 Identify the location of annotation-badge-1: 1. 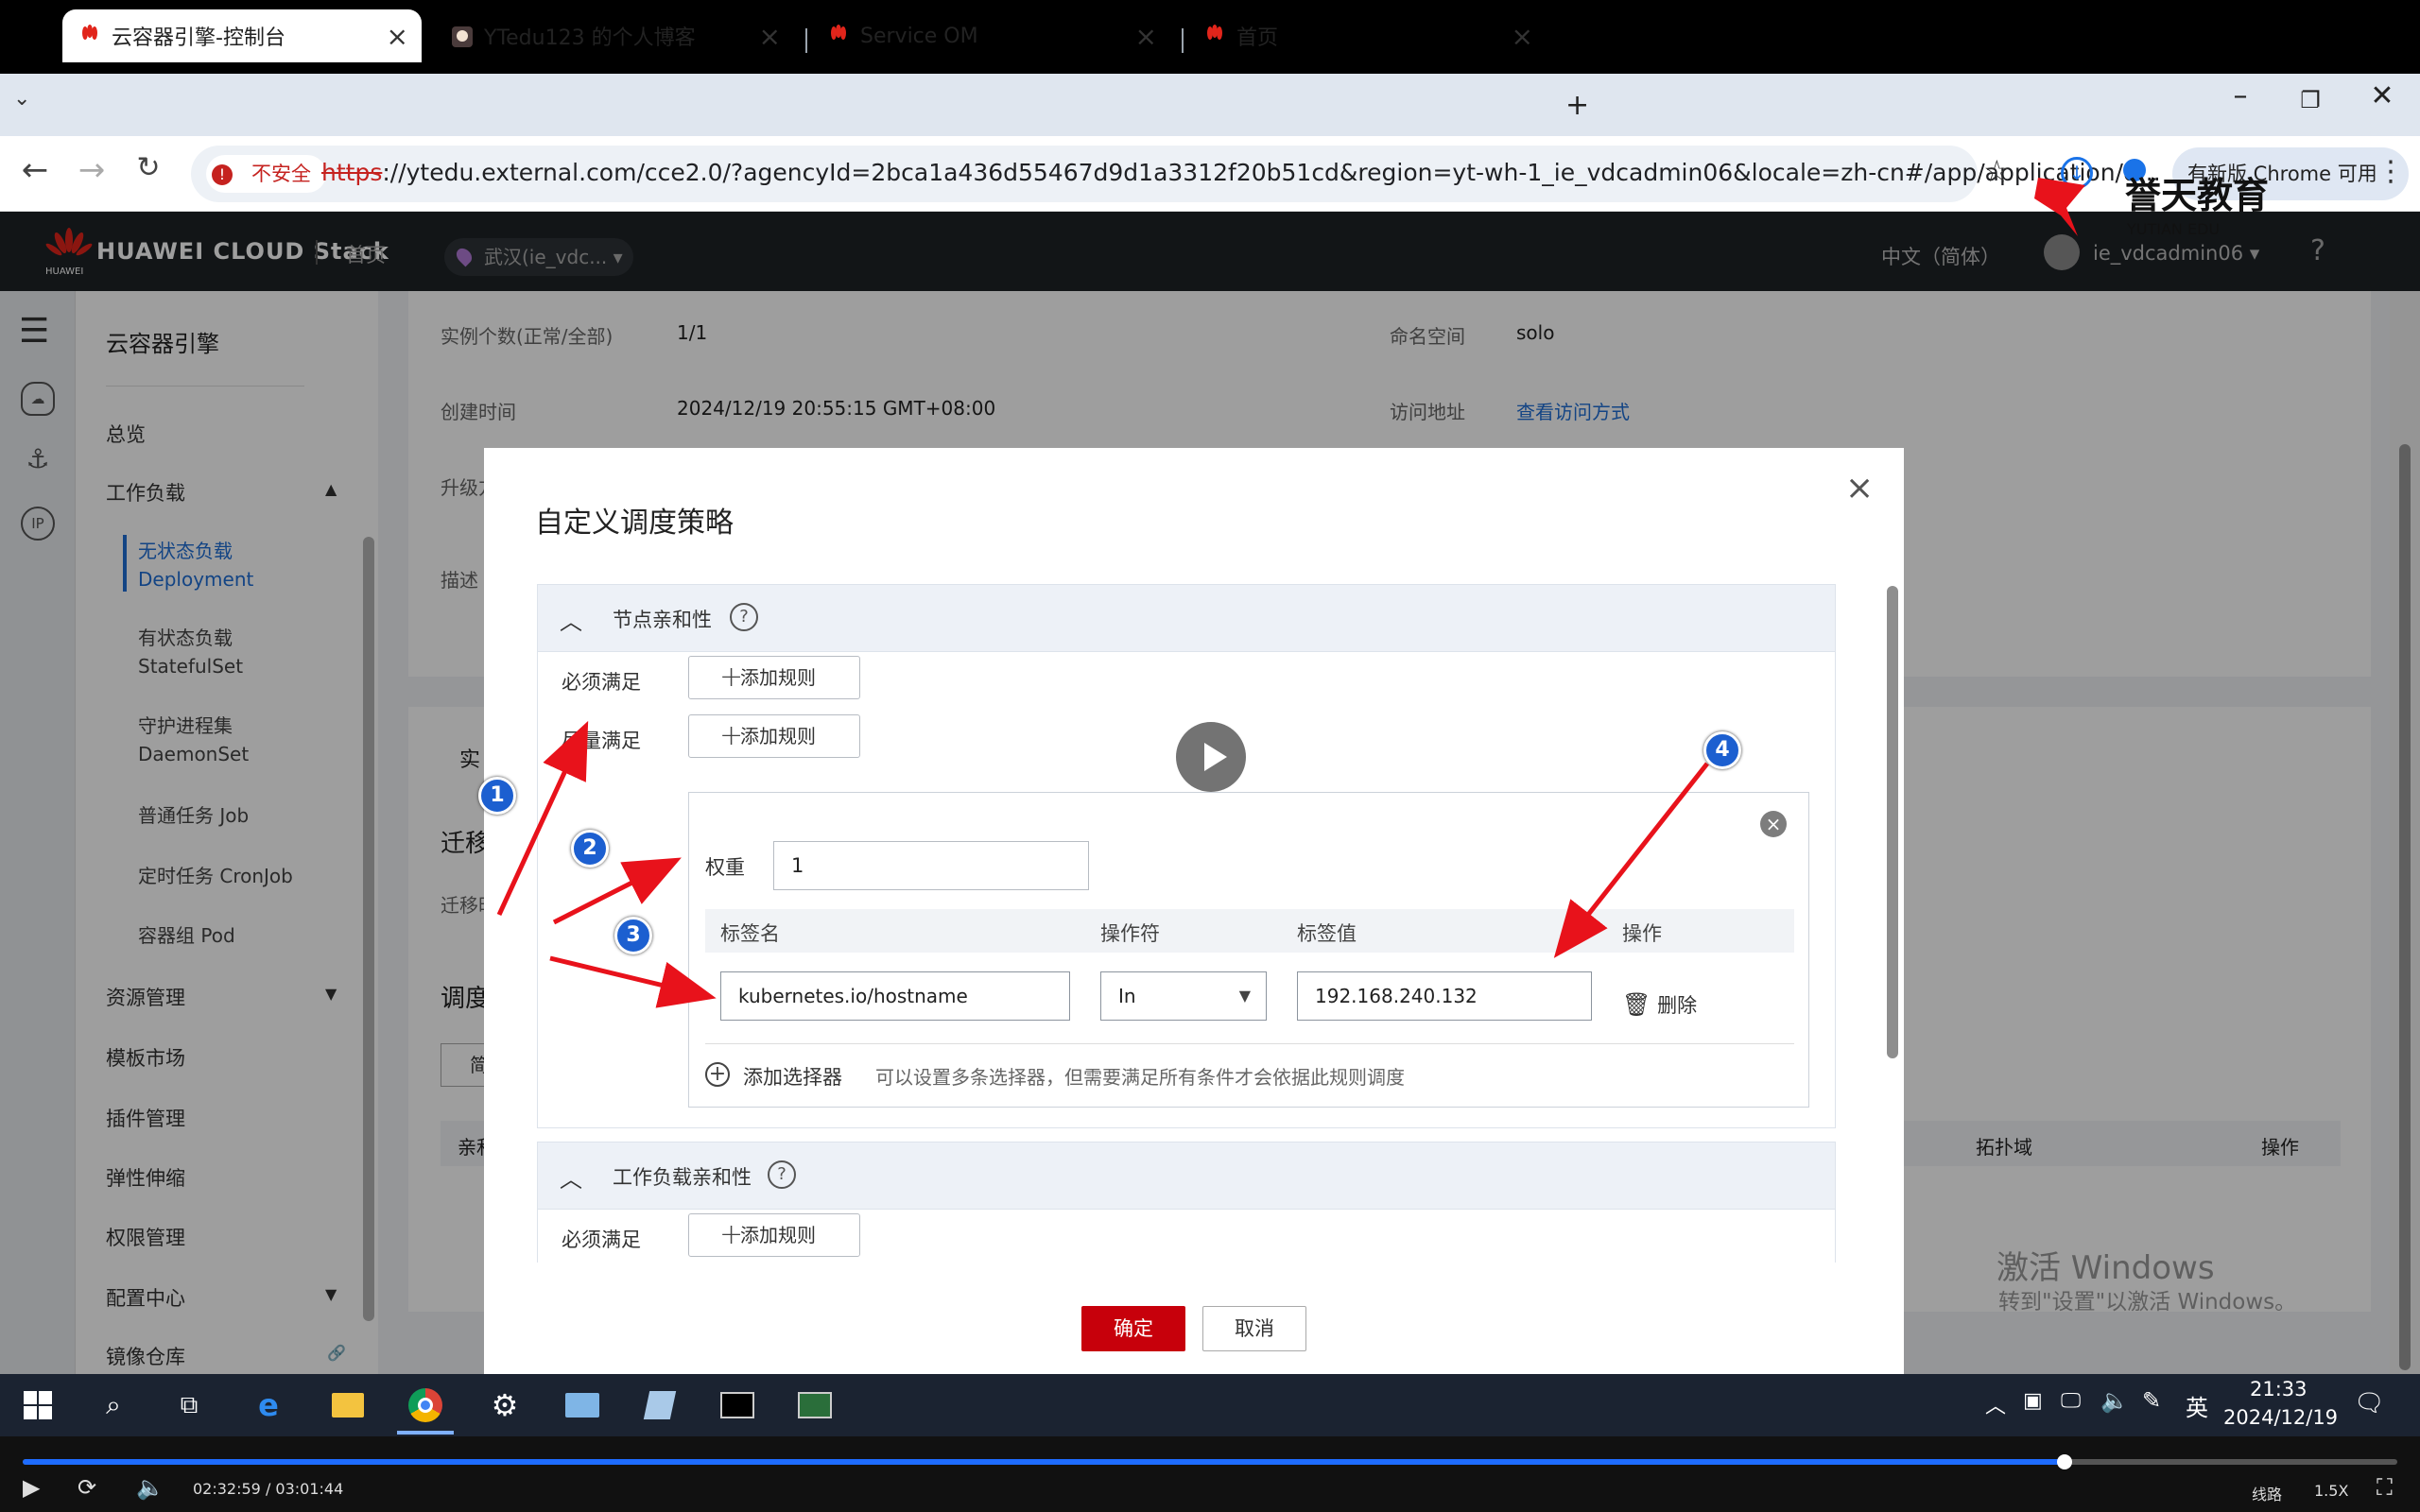
(497, 796).